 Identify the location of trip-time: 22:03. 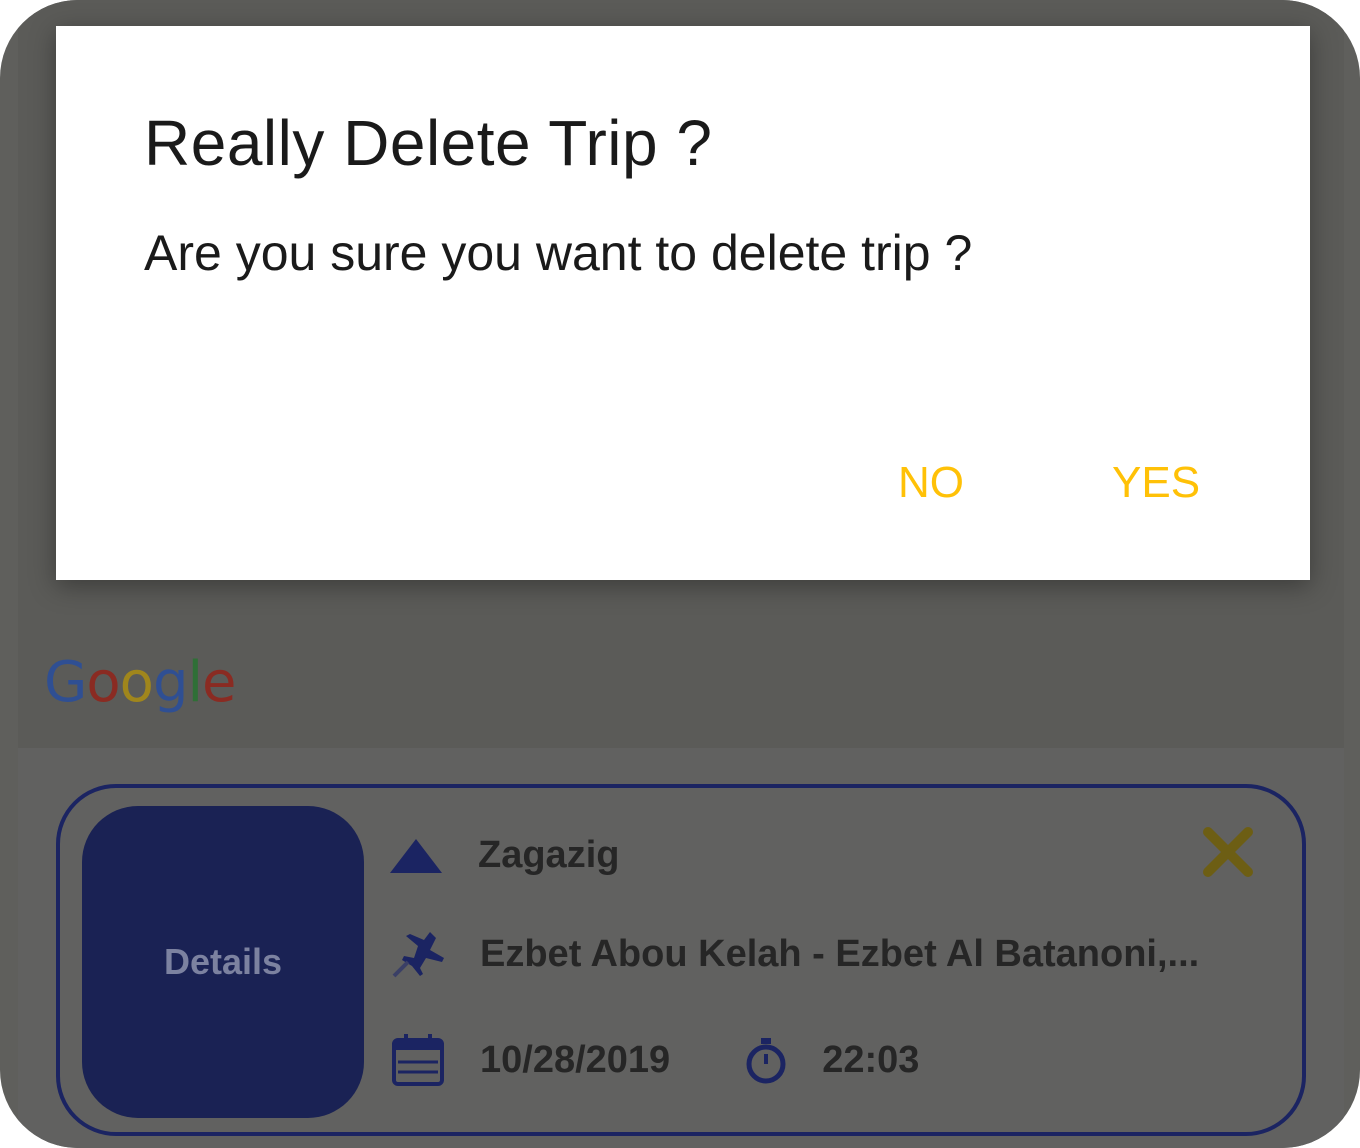
(871, 1059).